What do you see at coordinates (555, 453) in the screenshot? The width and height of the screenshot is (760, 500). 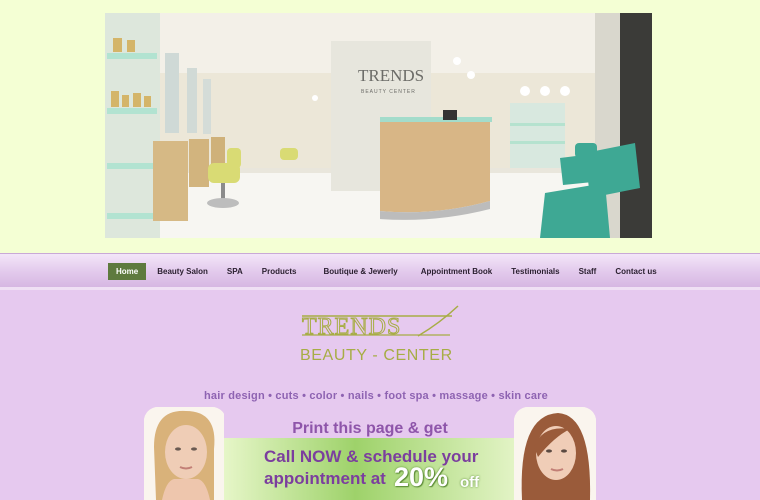 I see `model-portrait-right` at bounding box center [555, 453].